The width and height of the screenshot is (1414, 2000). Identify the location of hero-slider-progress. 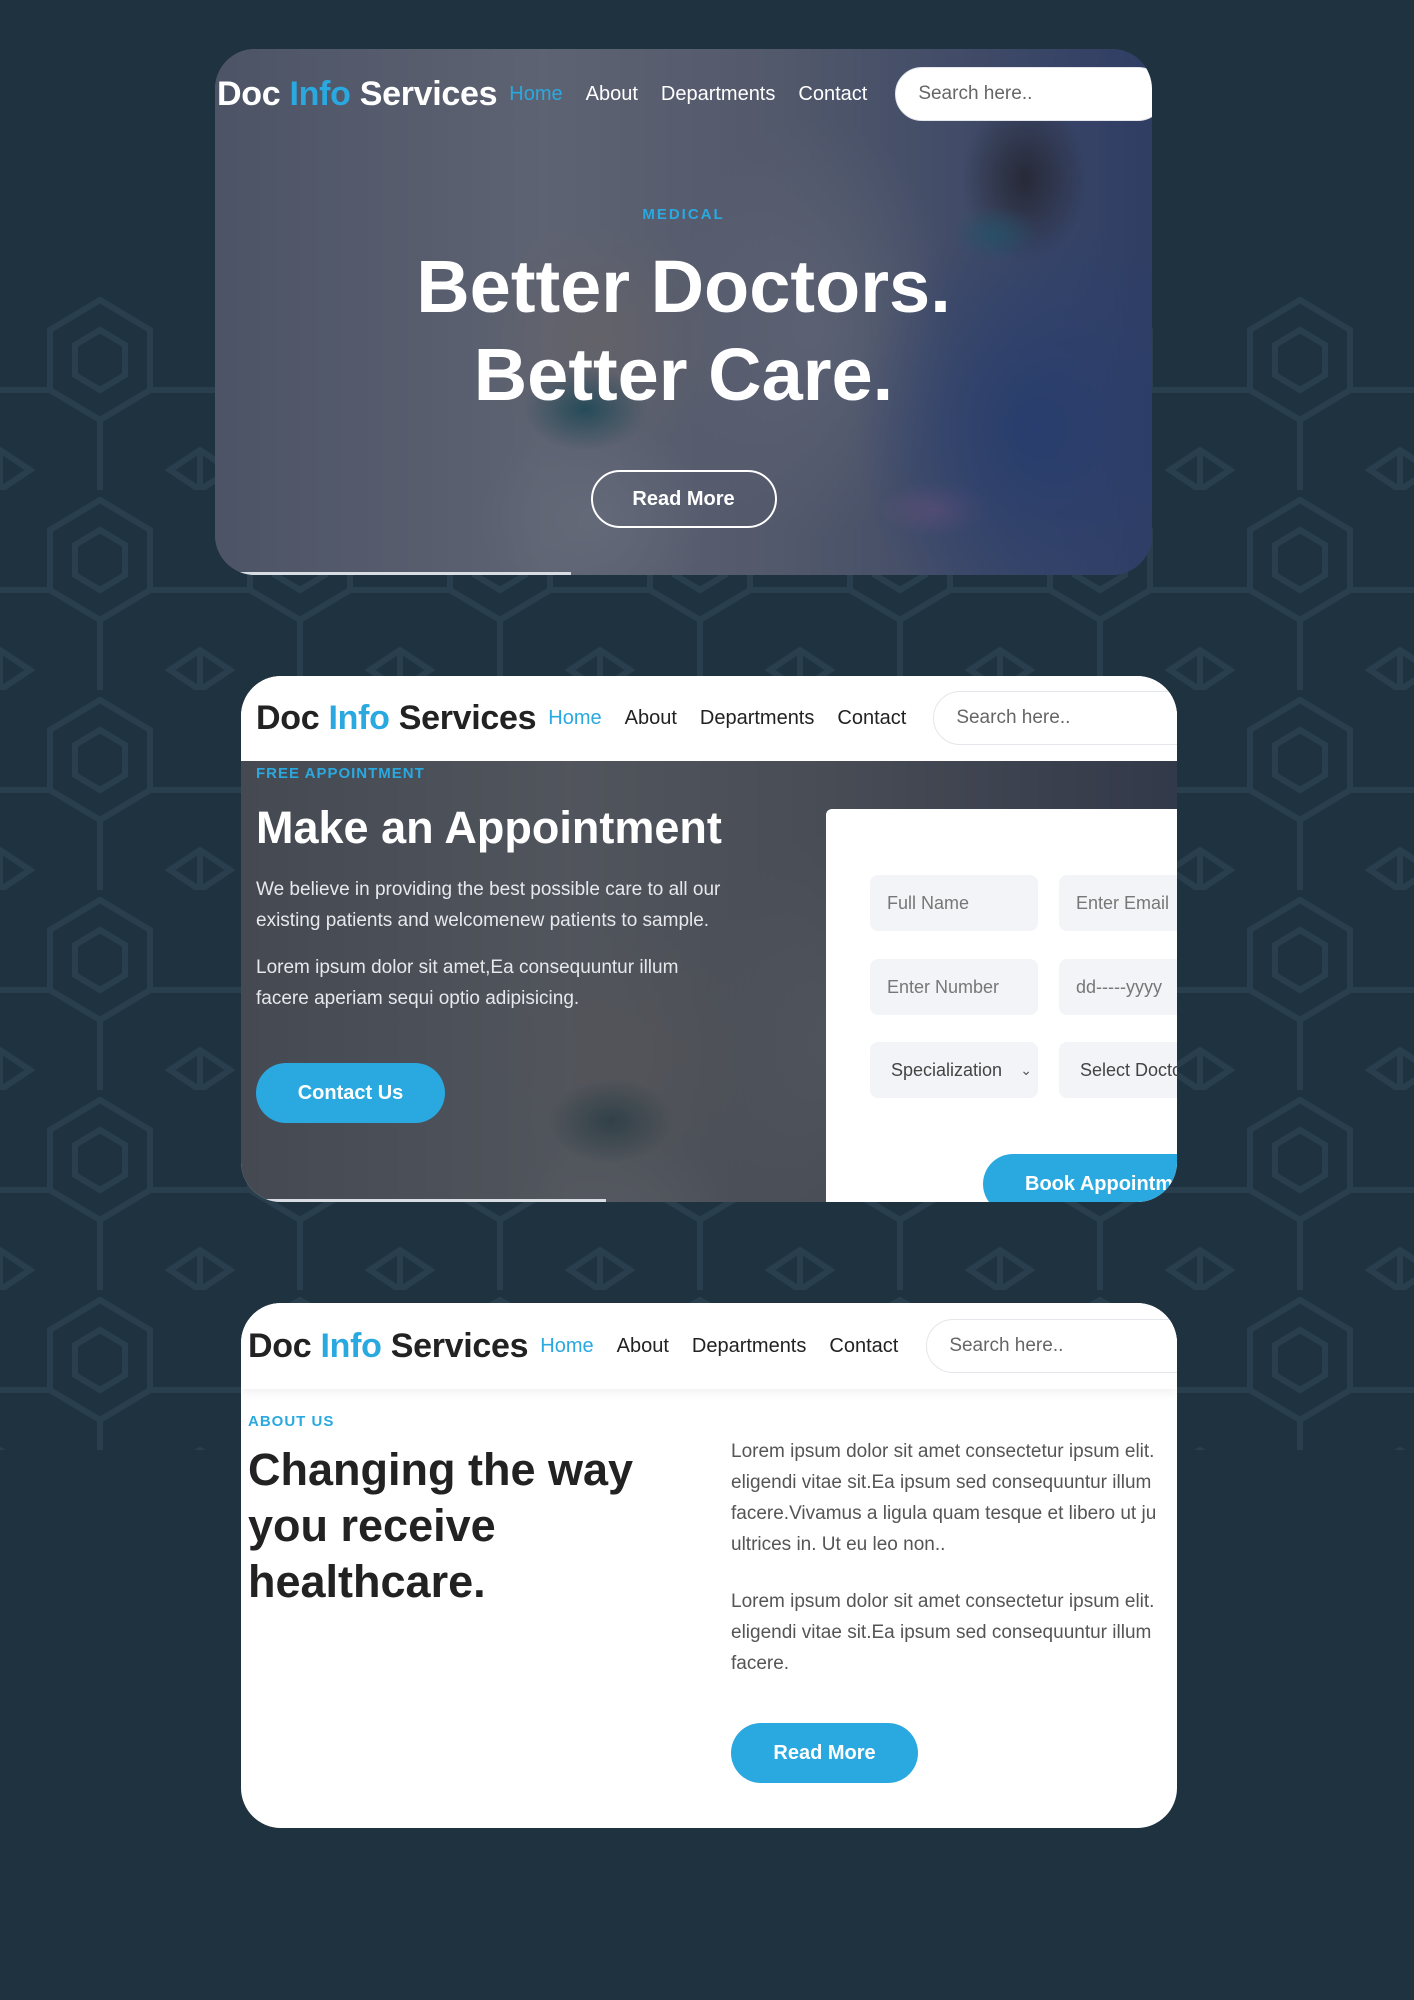
(393, 573).